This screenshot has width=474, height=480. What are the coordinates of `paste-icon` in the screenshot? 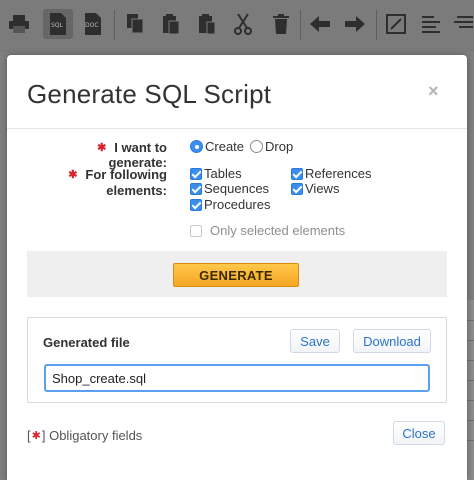 It's located at (171, 24).